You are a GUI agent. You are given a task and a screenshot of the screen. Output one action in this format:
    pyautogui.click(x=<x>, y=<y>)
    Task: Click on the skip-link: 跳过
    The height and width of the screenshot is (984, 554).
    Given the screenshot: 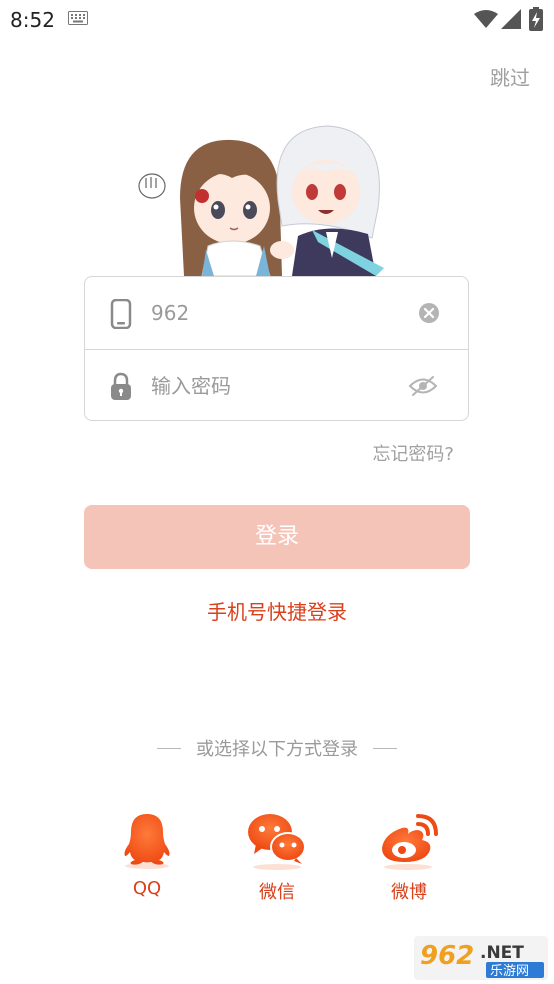 What is the action you would take?
    pyautogui.click(x=510, y=76)
    